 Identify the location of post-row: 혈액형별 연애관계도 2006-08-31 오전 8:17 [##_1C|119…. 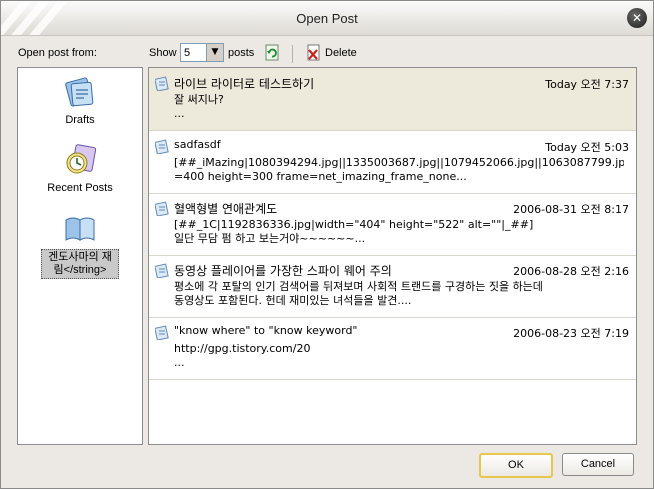
(392, 224).